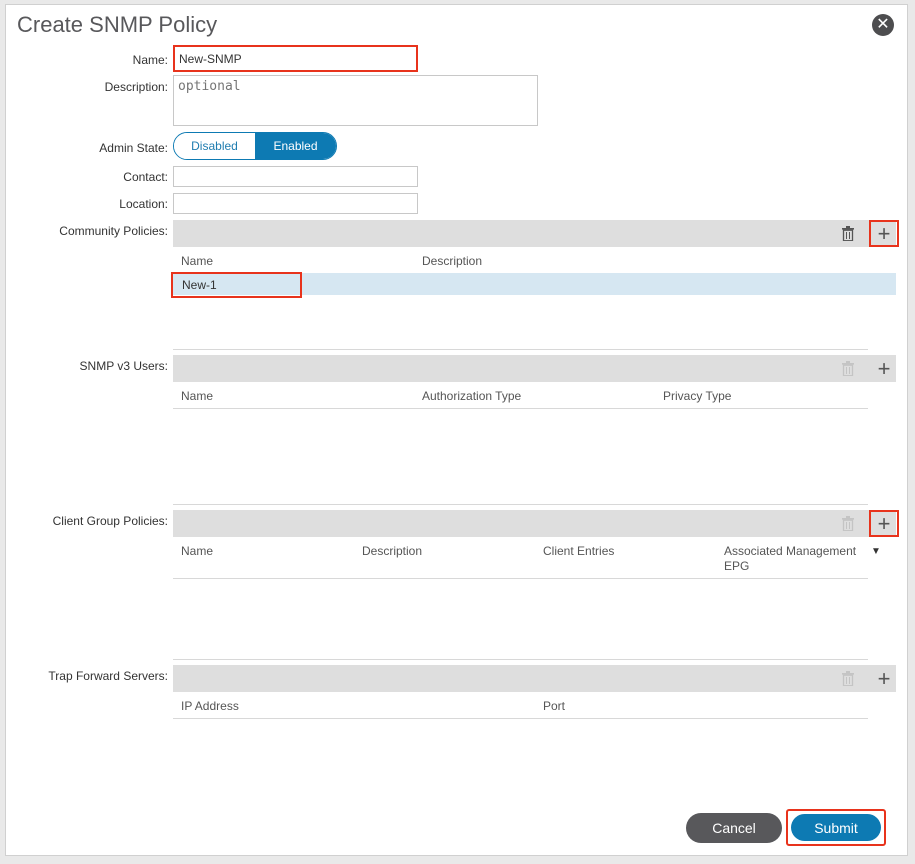  What do you see at coordinates (295, 58) in the screenshot?
I see `name-input` at bounding box center [295, 58].